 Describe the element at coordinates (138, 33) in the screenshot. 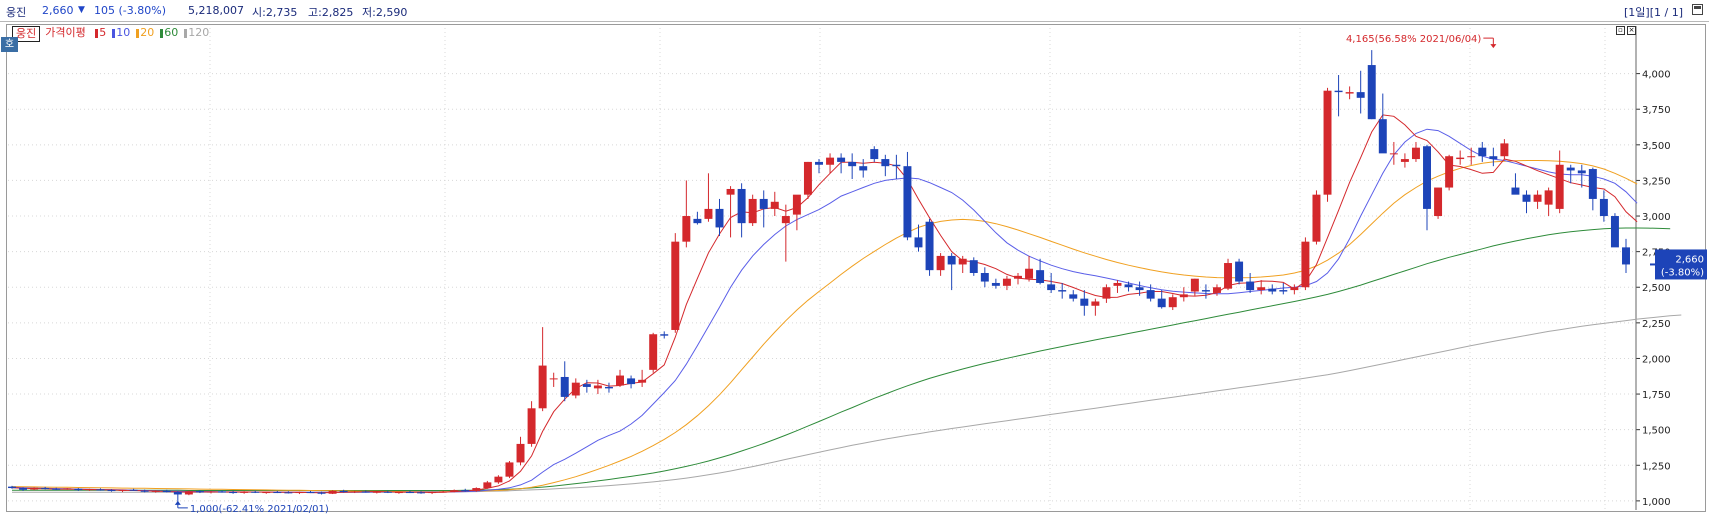

I see `ma20-swatch` at that location.